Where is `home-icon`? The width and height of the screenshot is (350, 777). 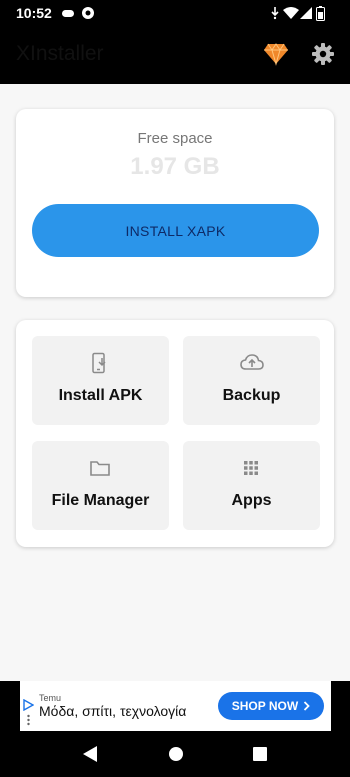
home-icon is located at coordinates (176, 754).